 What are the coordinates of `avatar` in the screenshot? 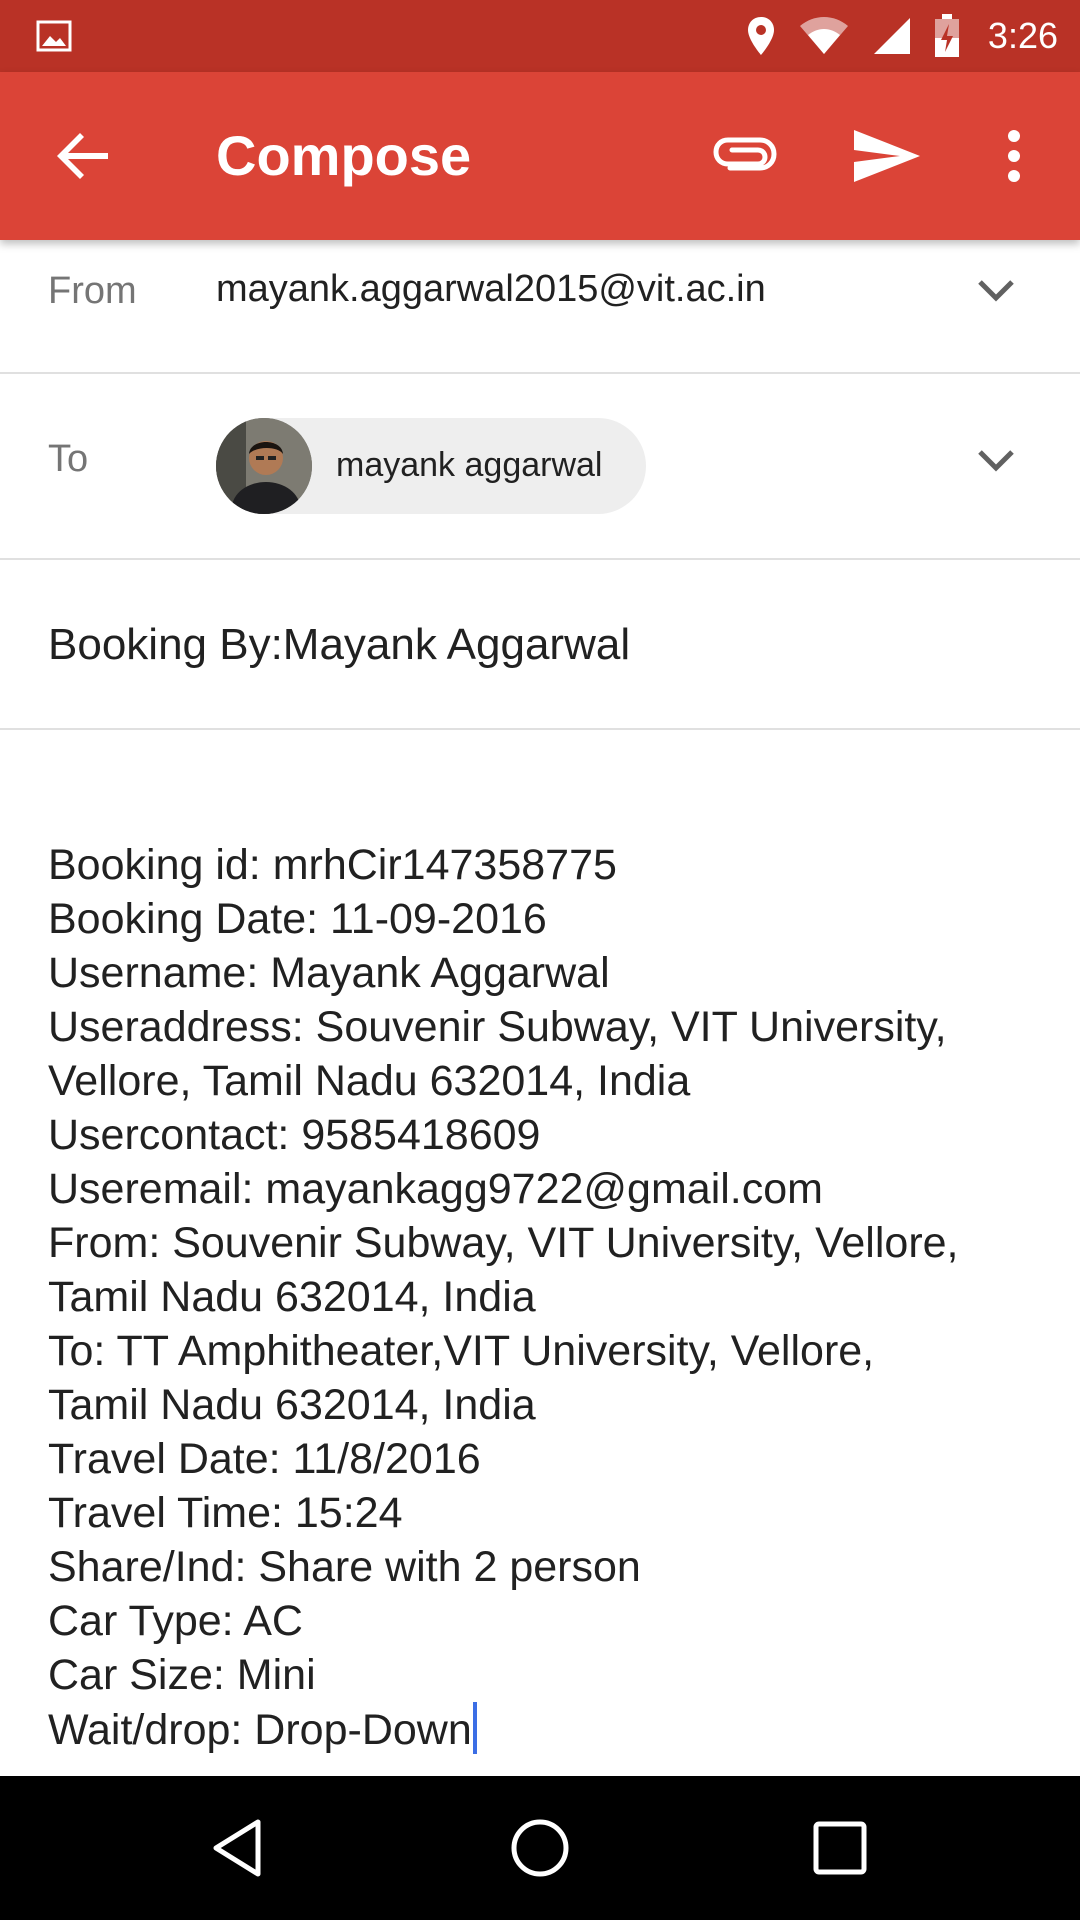 It's located at (264, 466).